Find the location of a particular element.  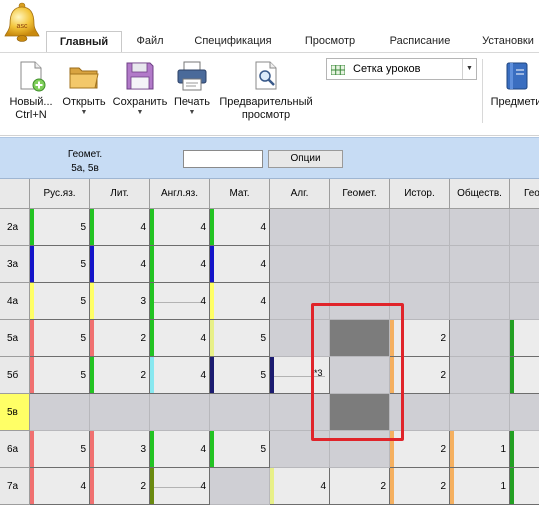

cell-split-line is located at coordinates (179, 487).